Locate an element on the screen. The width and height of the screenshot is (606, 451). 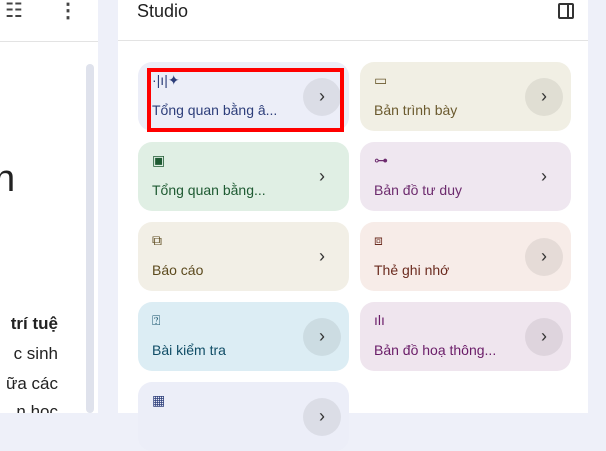
collapse-panel-icon is located at coordinates (566, 11).